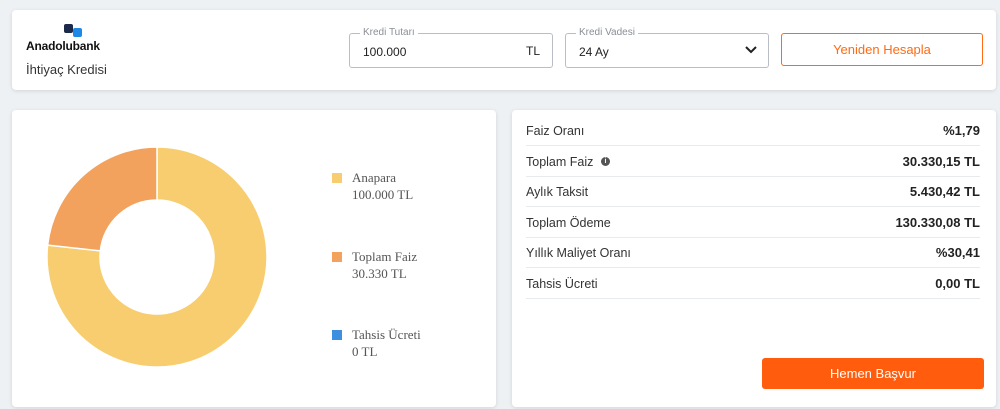  Describe the element at coordinates (605, 161) in the screenshot. I see `info-icon: i` at that location.